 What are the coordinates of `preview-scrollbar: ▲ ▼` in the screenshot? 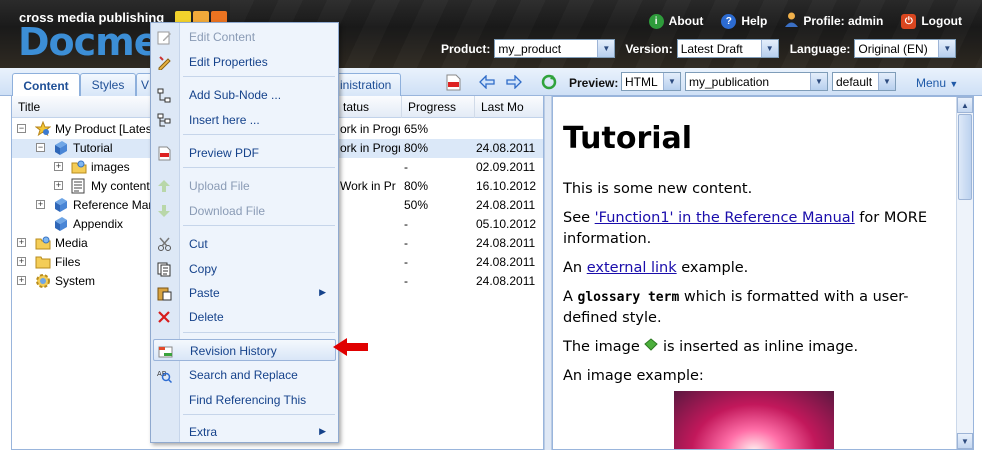 It's located at (964, 273).